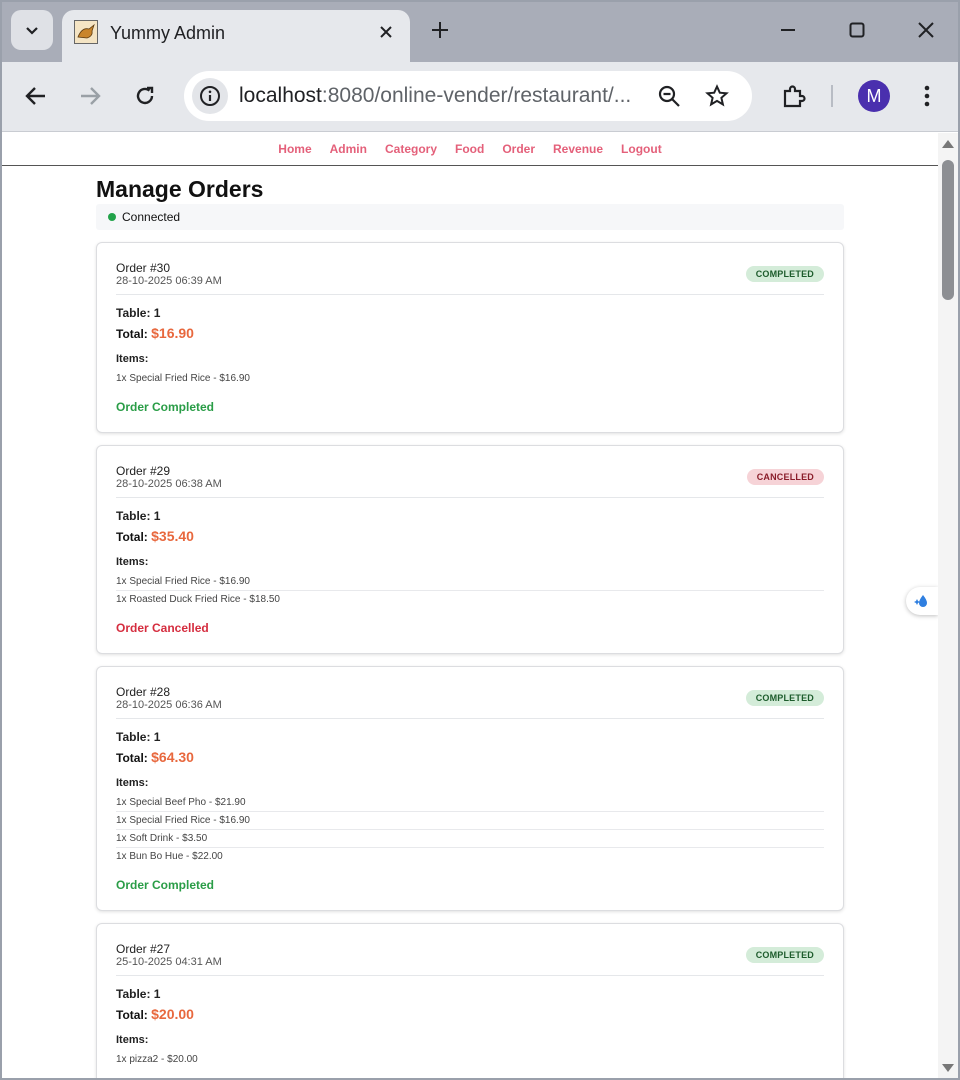 This screenshot has width=960, height=1080. I want to click on forward-button, so click(90, 96).